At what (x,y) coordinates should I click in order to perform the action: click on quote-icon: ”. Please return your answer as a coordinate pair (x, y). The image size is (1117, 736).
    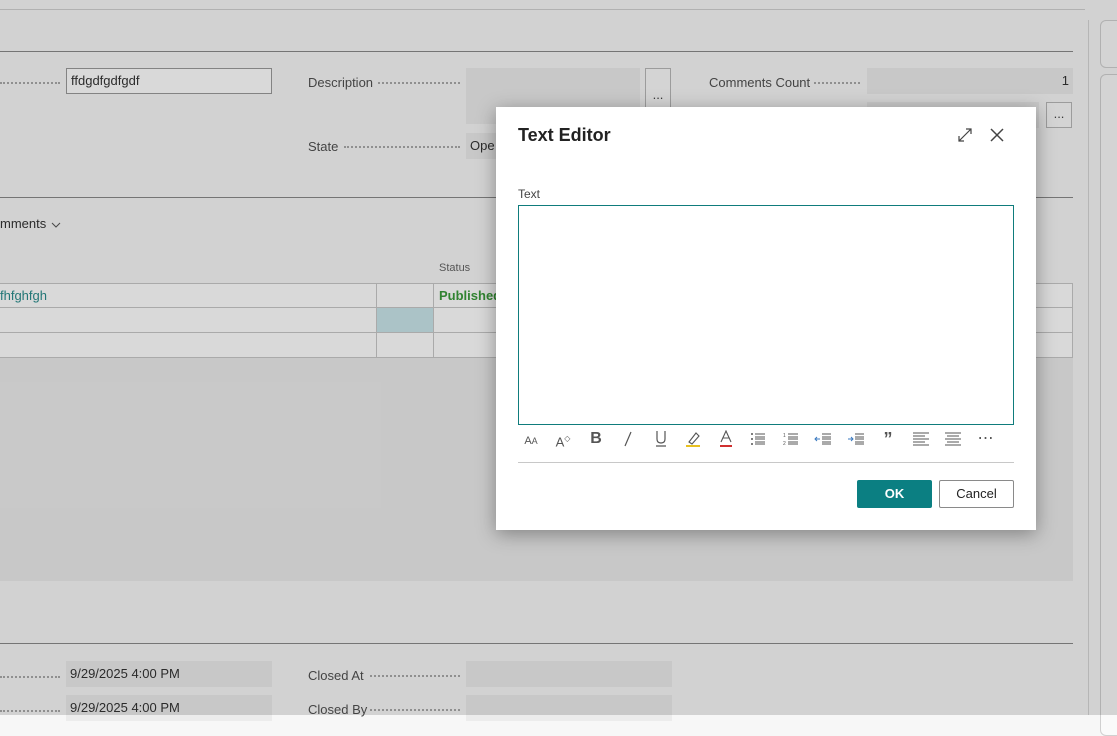
    Looking at the image, I should click on (888, 439).